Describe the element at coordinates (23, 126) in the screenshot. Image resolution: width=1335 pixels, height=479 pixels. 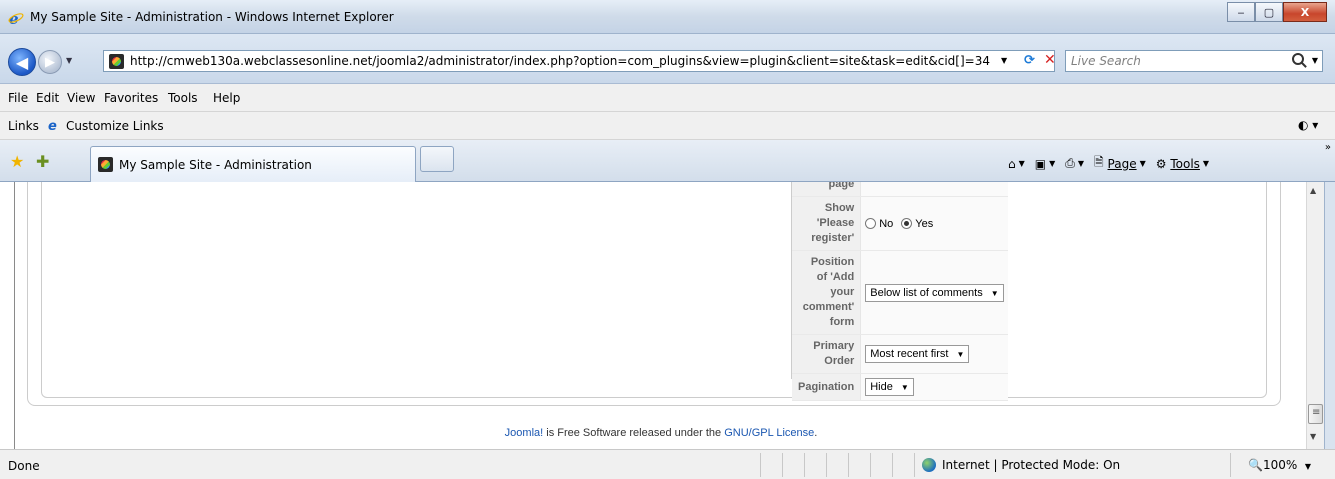
I see `links-label: Links` at that location.